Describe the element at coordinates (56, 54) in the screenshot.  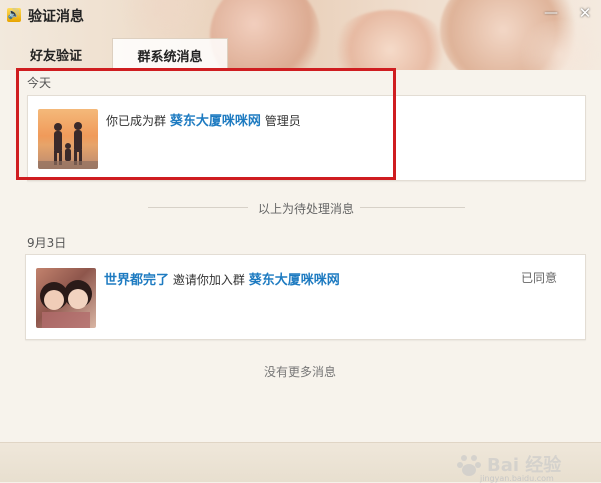
I see `tab-friend-verification: 好友验证` at that location.